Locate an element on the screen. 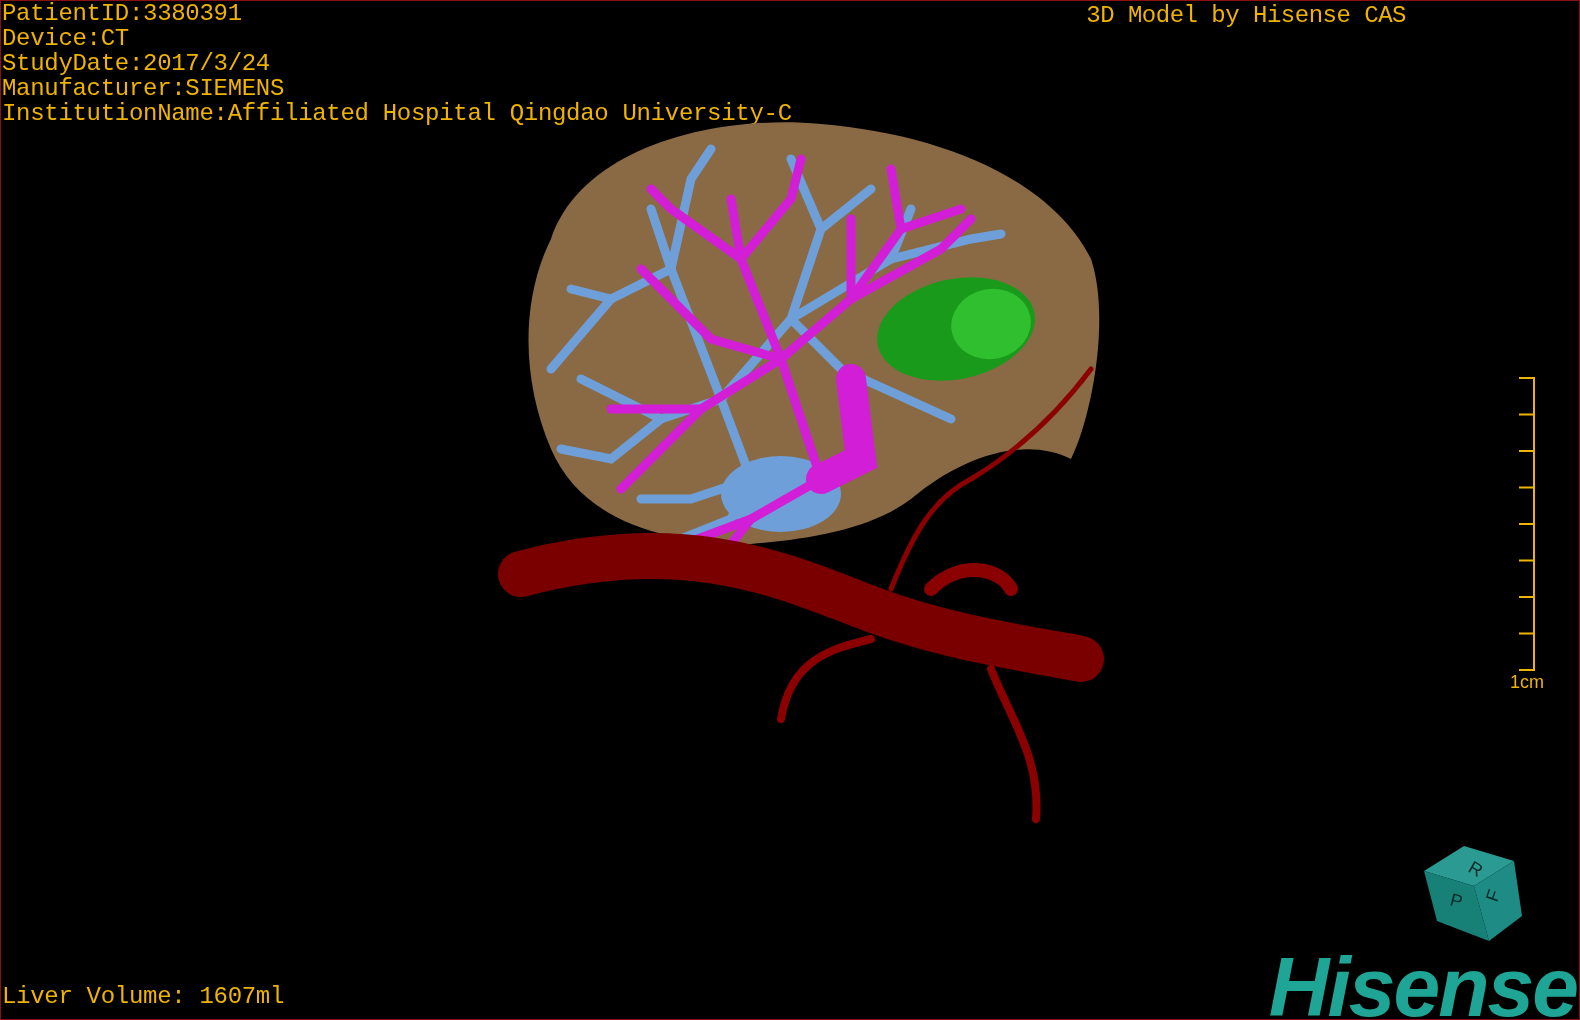 Image resolution: width=1580 pixels, height=1020 pixels. scale-label: 1cm is located at coordinates (1527, 682).